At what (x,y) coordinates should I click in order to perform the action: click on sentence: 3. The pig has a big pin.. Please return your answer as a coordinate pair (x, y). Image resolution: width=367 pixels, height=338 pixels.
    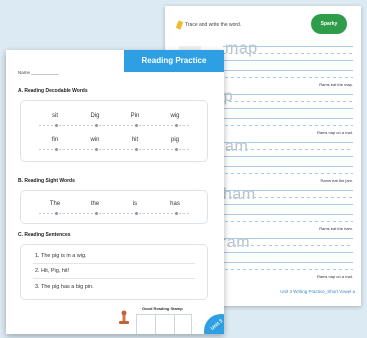
    Looking at the image, I should click on (64, 287).